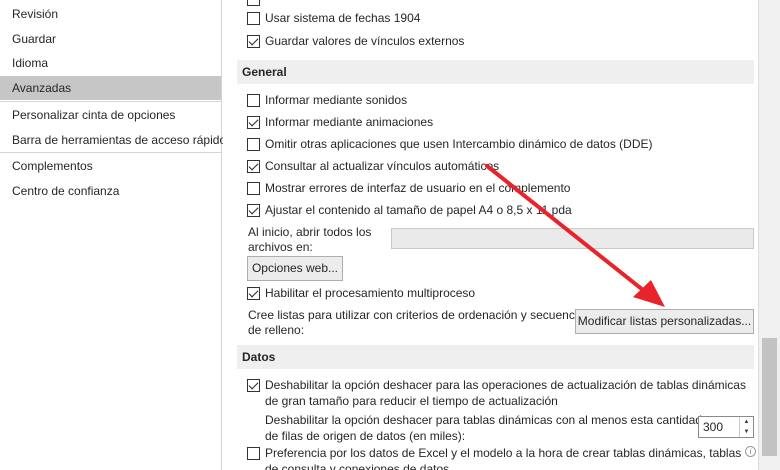 Image resolution: width=780 pixels, height=470 pixels. I want to click on custom-lists-label: de relleno:, so click(276, 330).